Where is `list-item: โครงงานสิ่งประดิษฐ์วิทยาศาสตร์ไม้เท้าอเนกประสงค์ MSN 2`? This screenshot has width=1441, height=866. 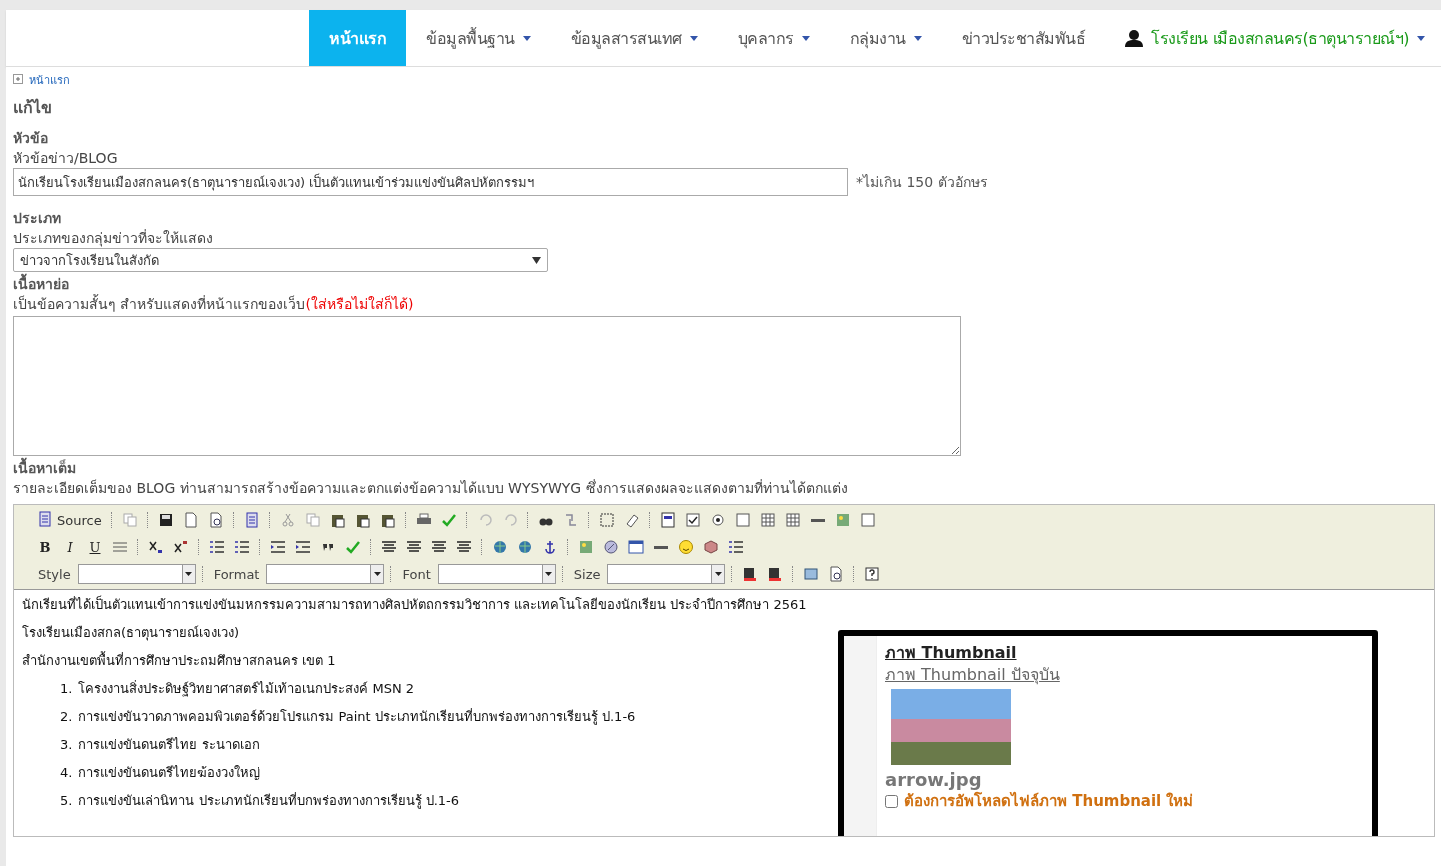
list-item: โครงงานสิ่งประดิษฐ์วิทยาศาสตร์ไม้เท้าอเนกประสงค์ MSN 2 is located at coordinates (246, 689).